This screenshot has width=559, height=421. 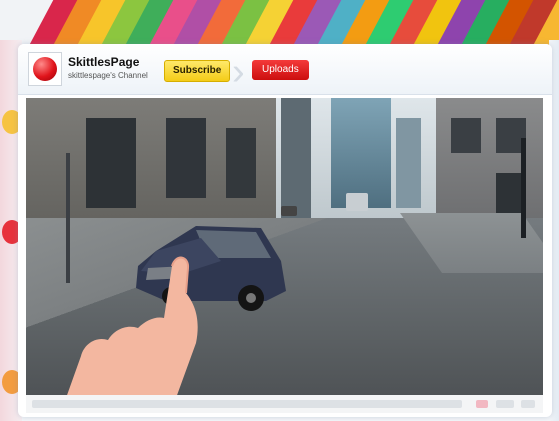 I want to click on player-controls, so click(x=284, y=404).